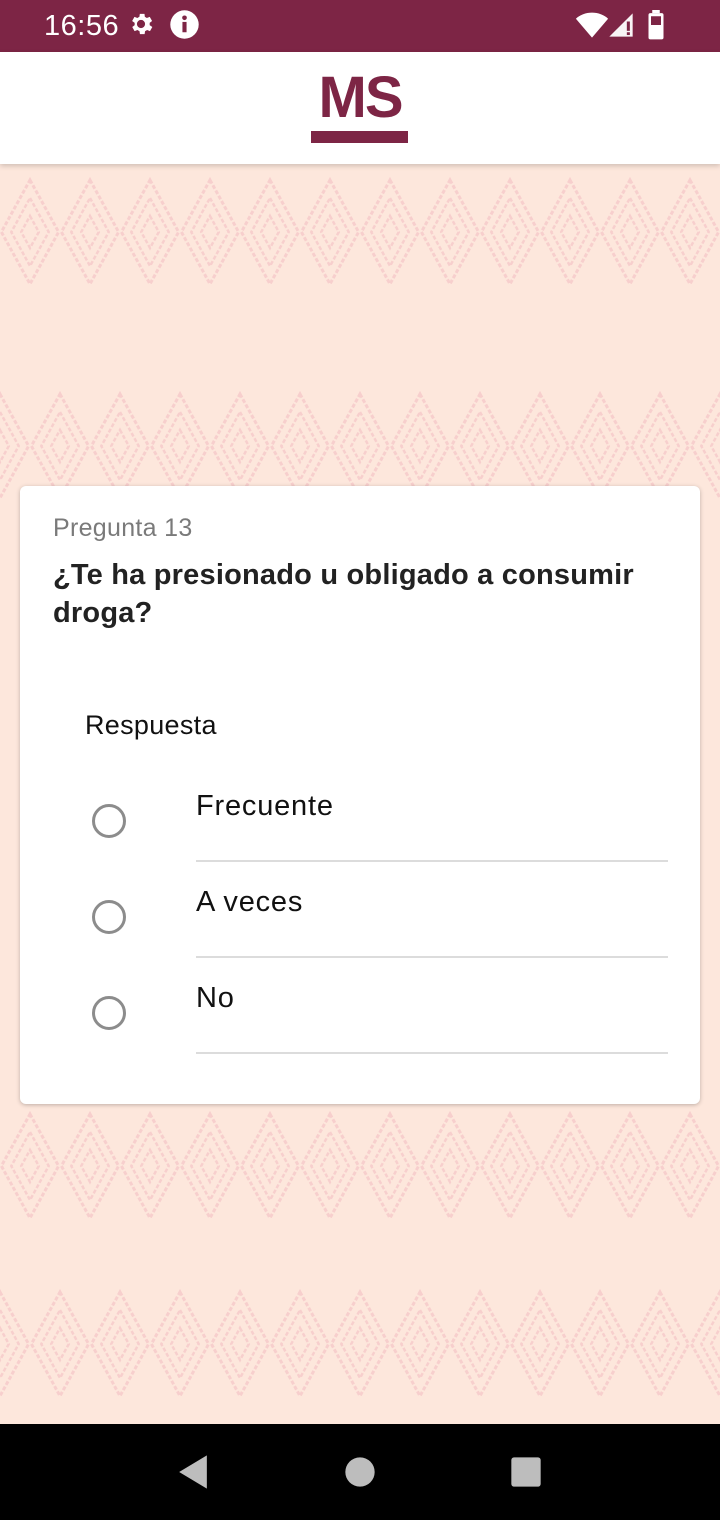 The height and width of the screenshot is (1520, 720). I want to click on ms-logo: MS, so click(360, 107).